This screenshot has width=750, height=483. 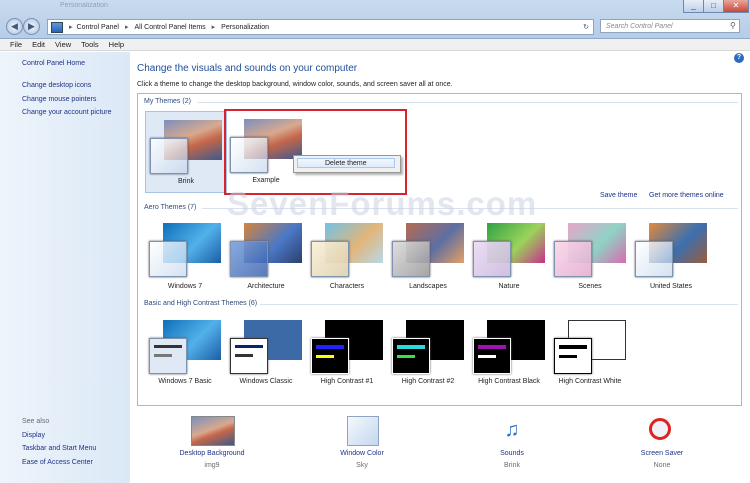 What do you see at coordinates (662, 446) in the screenshot?
I see `screen-saver-setting: Screen Saver None` at bounding box center [662, 446].